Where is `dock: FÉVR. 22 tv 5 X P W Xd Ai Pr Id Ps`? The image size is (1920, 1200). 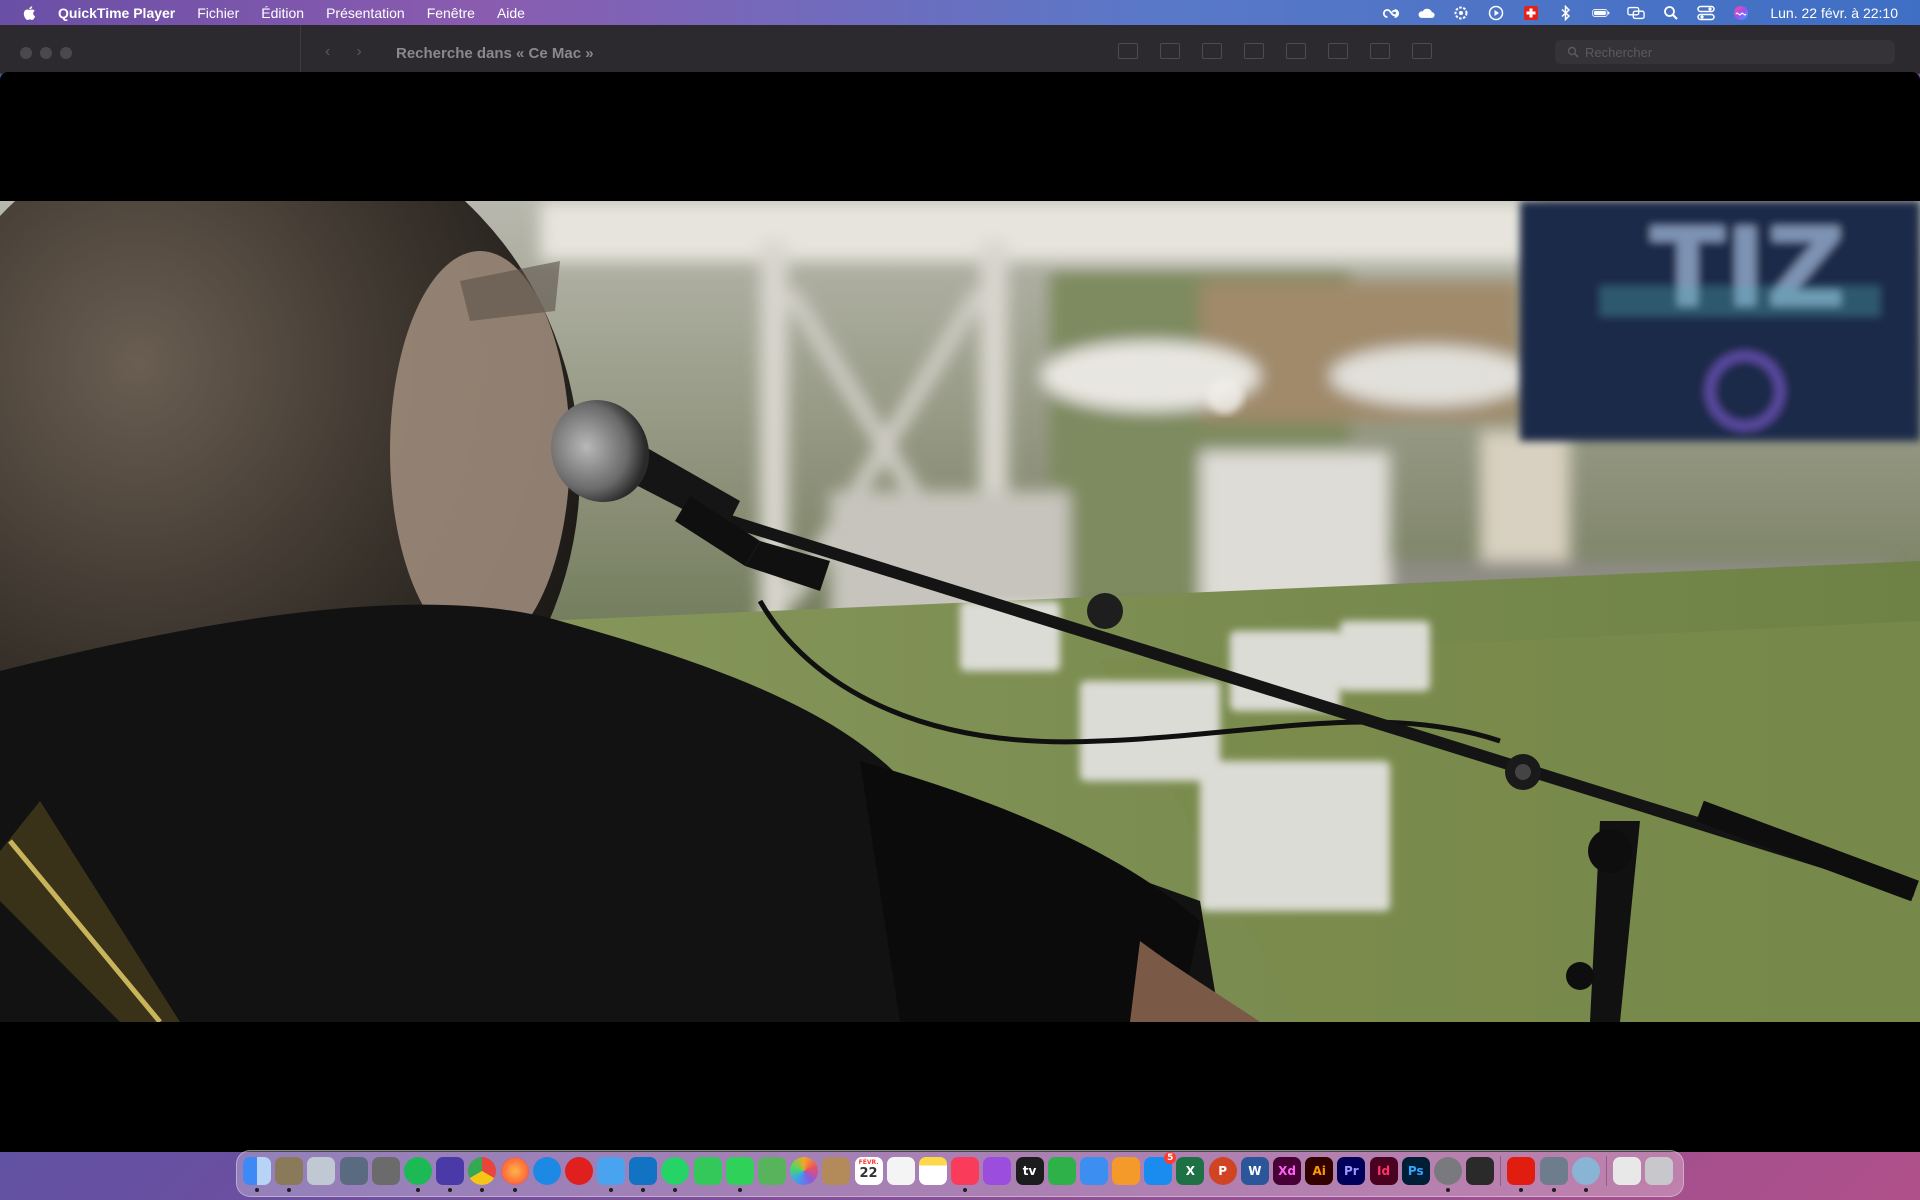
dock: FÉVR. 22 tv 5 X P W Xd Ai Pr Id Ps is located at coordinates (960, 1173).